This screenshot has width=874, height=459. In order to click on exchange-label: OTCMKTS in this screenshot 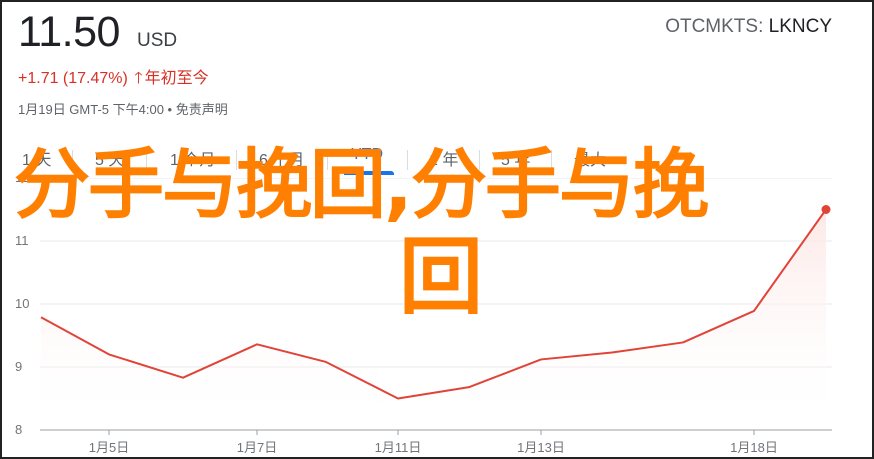, I will do `click(712, 26)`.